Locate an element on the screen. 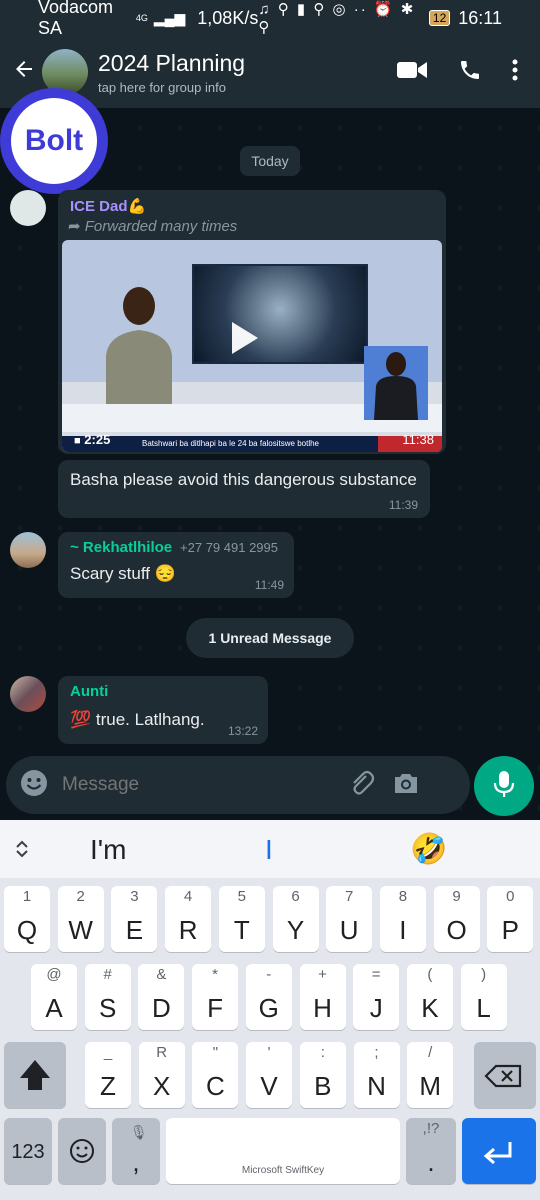 This screenshot has height=1200, width=540. shift-key is located at coordinates (35, 1075).